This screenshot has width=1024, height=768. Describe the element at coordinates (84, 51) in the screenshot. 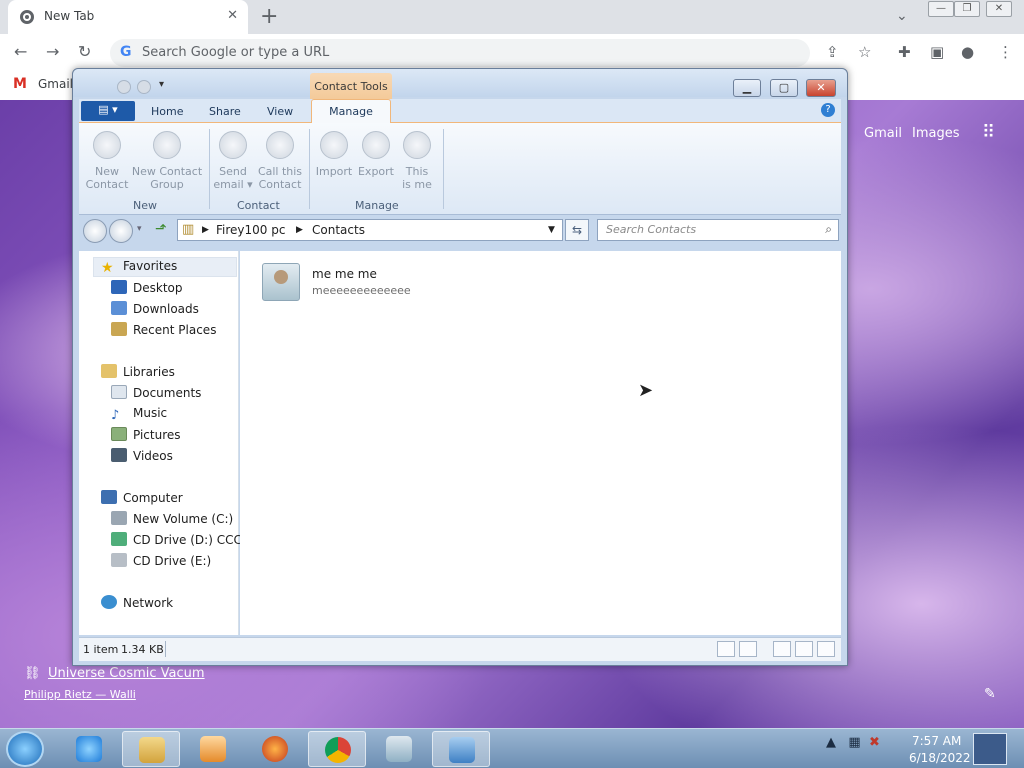

I see `reload-icon: ↻` at that location.